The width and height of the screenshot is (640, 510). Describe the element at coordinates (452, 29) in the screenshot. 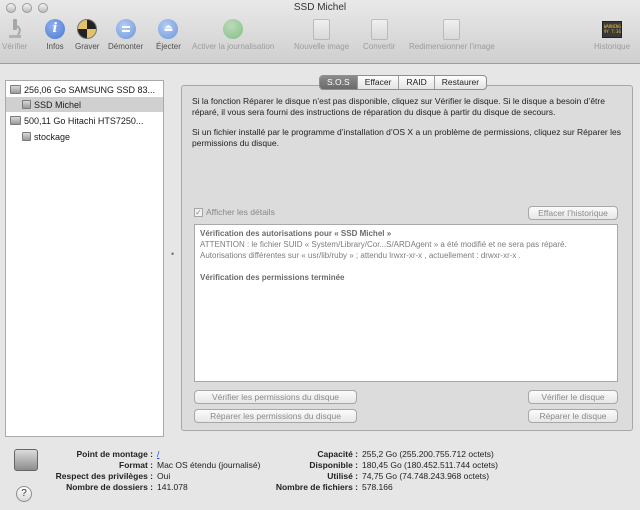

I see `resize-image-icon` at that location.